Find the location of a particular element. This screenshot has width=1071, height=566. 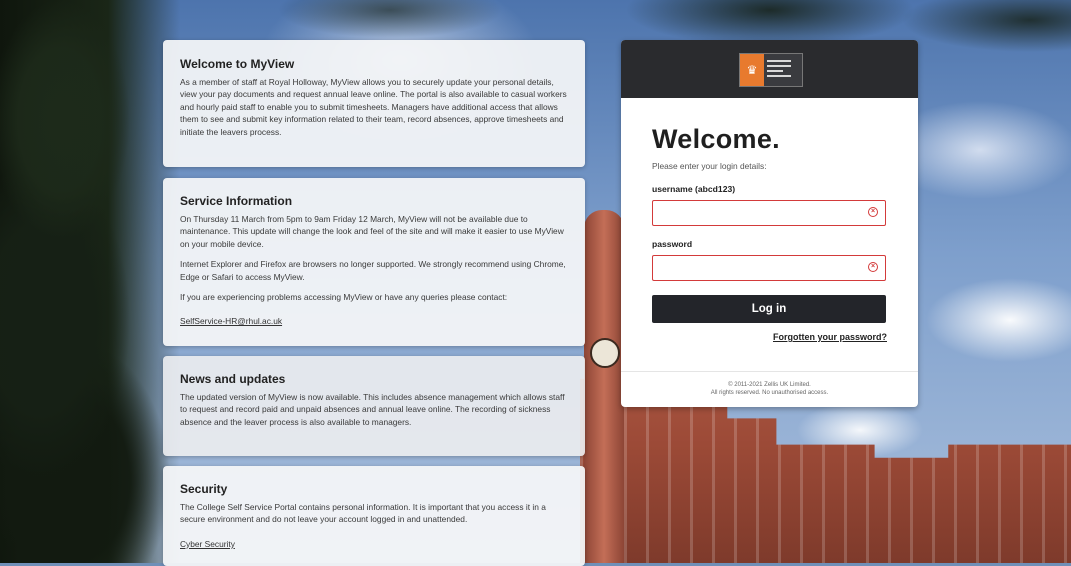

username-field-wrapper: × is located at coordinates (769, 213).